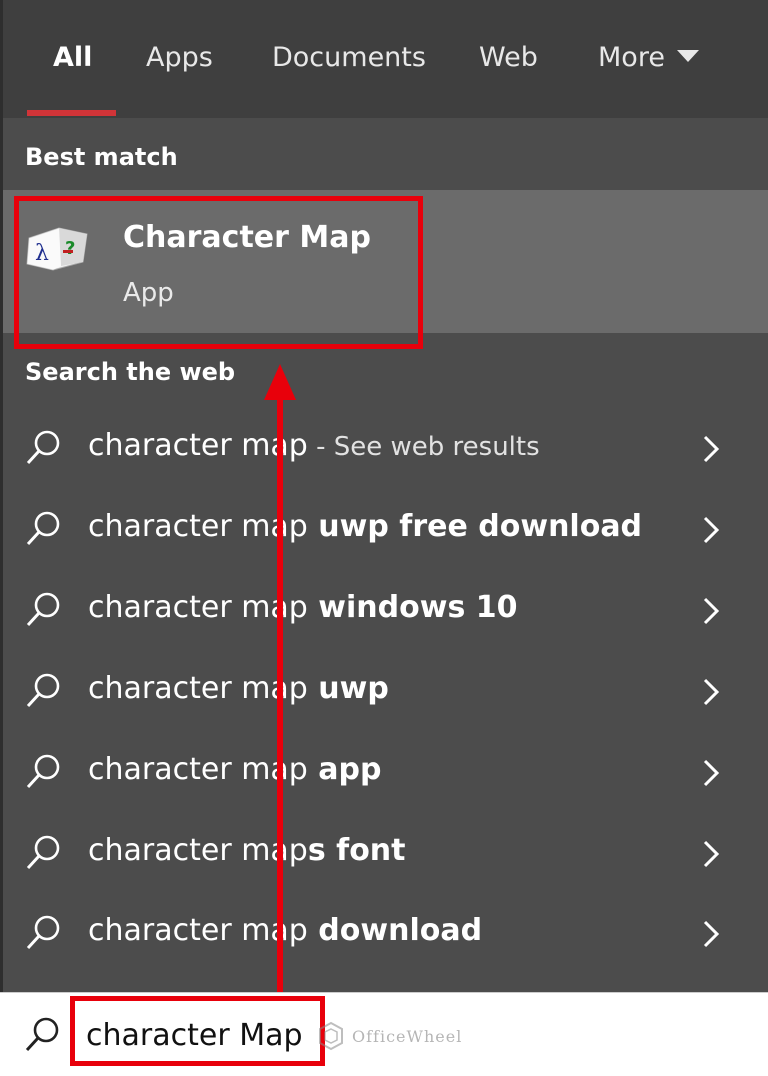 This screenshot has height=1076, width=768. What do you see at coordinates (179, 57) in the screenshot?
I see `tab-apps: Apps` at bounding box center [179, 57].